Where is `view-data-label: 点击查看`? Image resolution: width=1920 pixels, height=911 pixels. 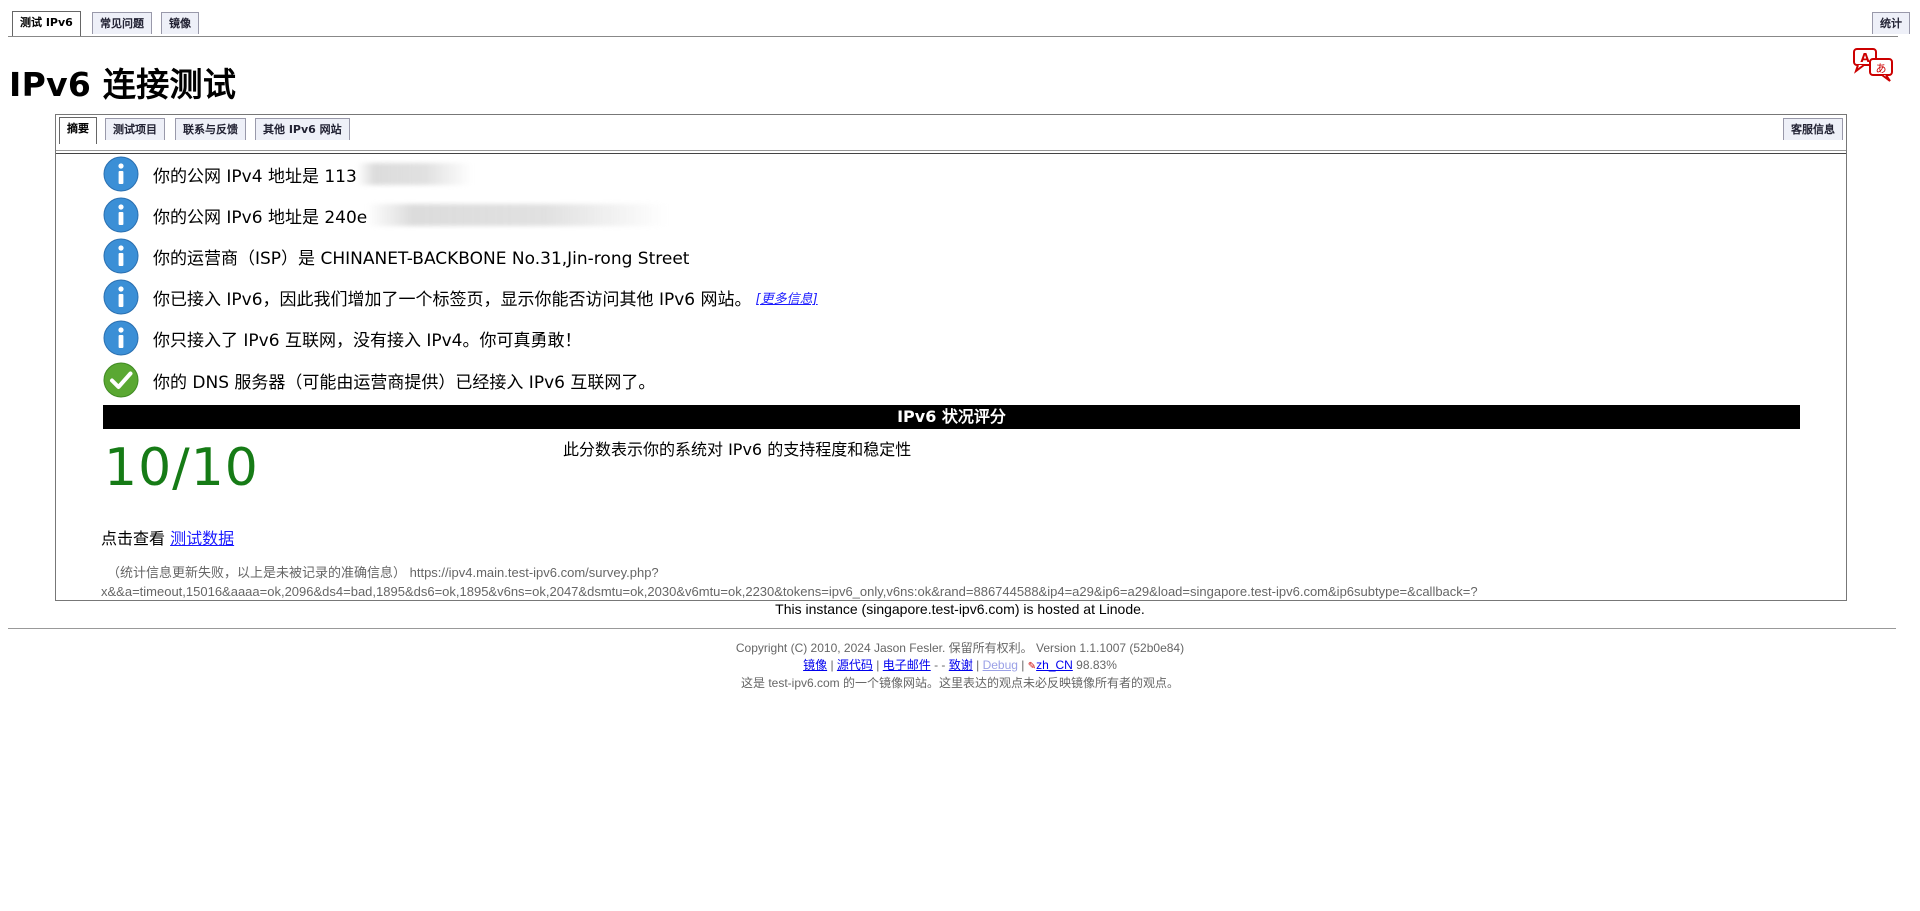
view-data-label: 点击查看 is located at coordinates (136, 538).